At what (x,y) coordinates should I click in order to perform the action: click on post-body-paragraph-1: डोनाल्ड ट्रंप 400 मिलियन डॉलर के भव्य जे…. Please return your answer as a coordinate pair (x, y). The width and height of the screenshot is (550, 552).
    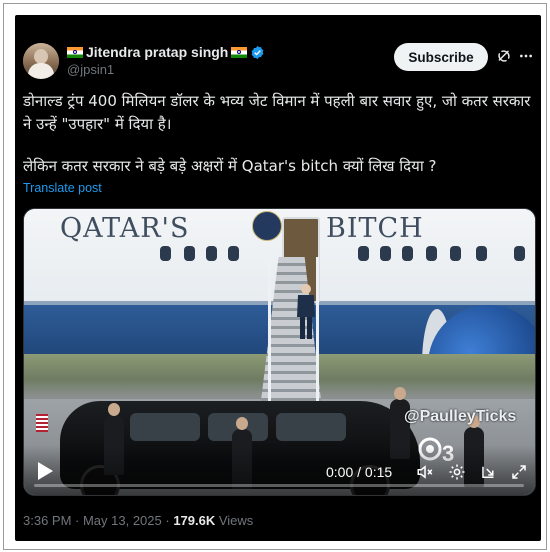
    Looking at the image, I should click on (277, 112).